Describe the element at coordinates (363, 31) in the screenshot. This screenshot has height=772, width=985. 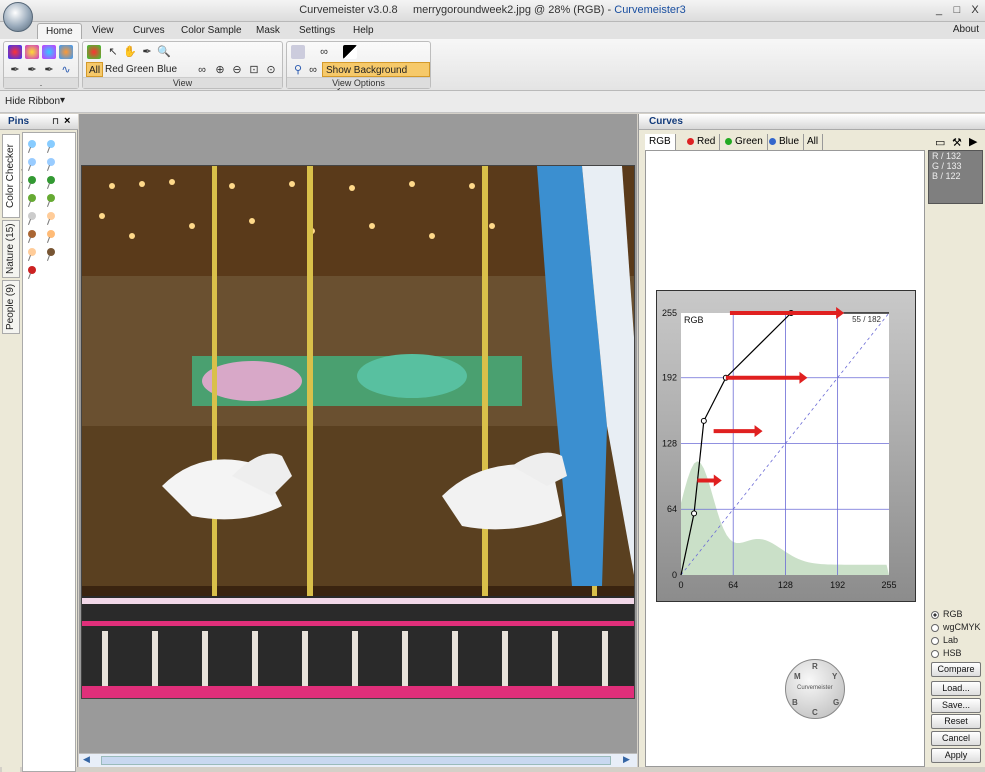
I see `tab-help: Help` at that location.